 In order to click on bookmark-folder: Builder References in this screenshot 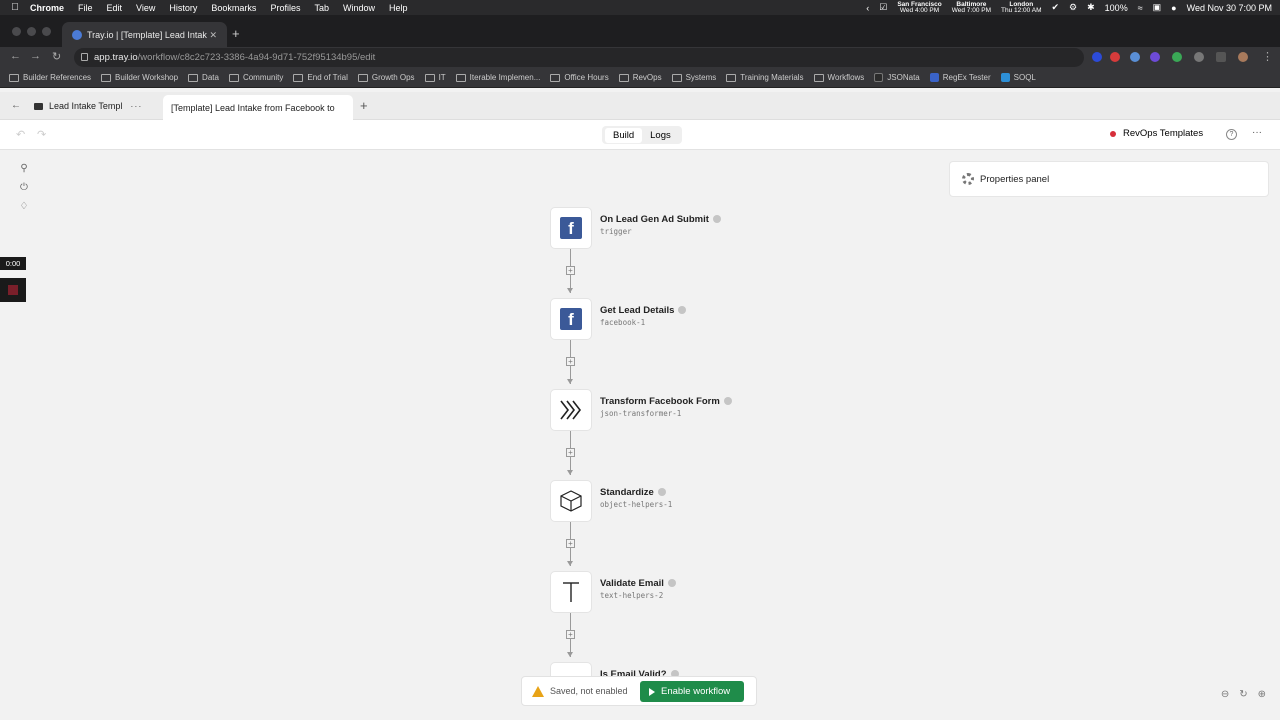, I will do `click(50, 77)`.